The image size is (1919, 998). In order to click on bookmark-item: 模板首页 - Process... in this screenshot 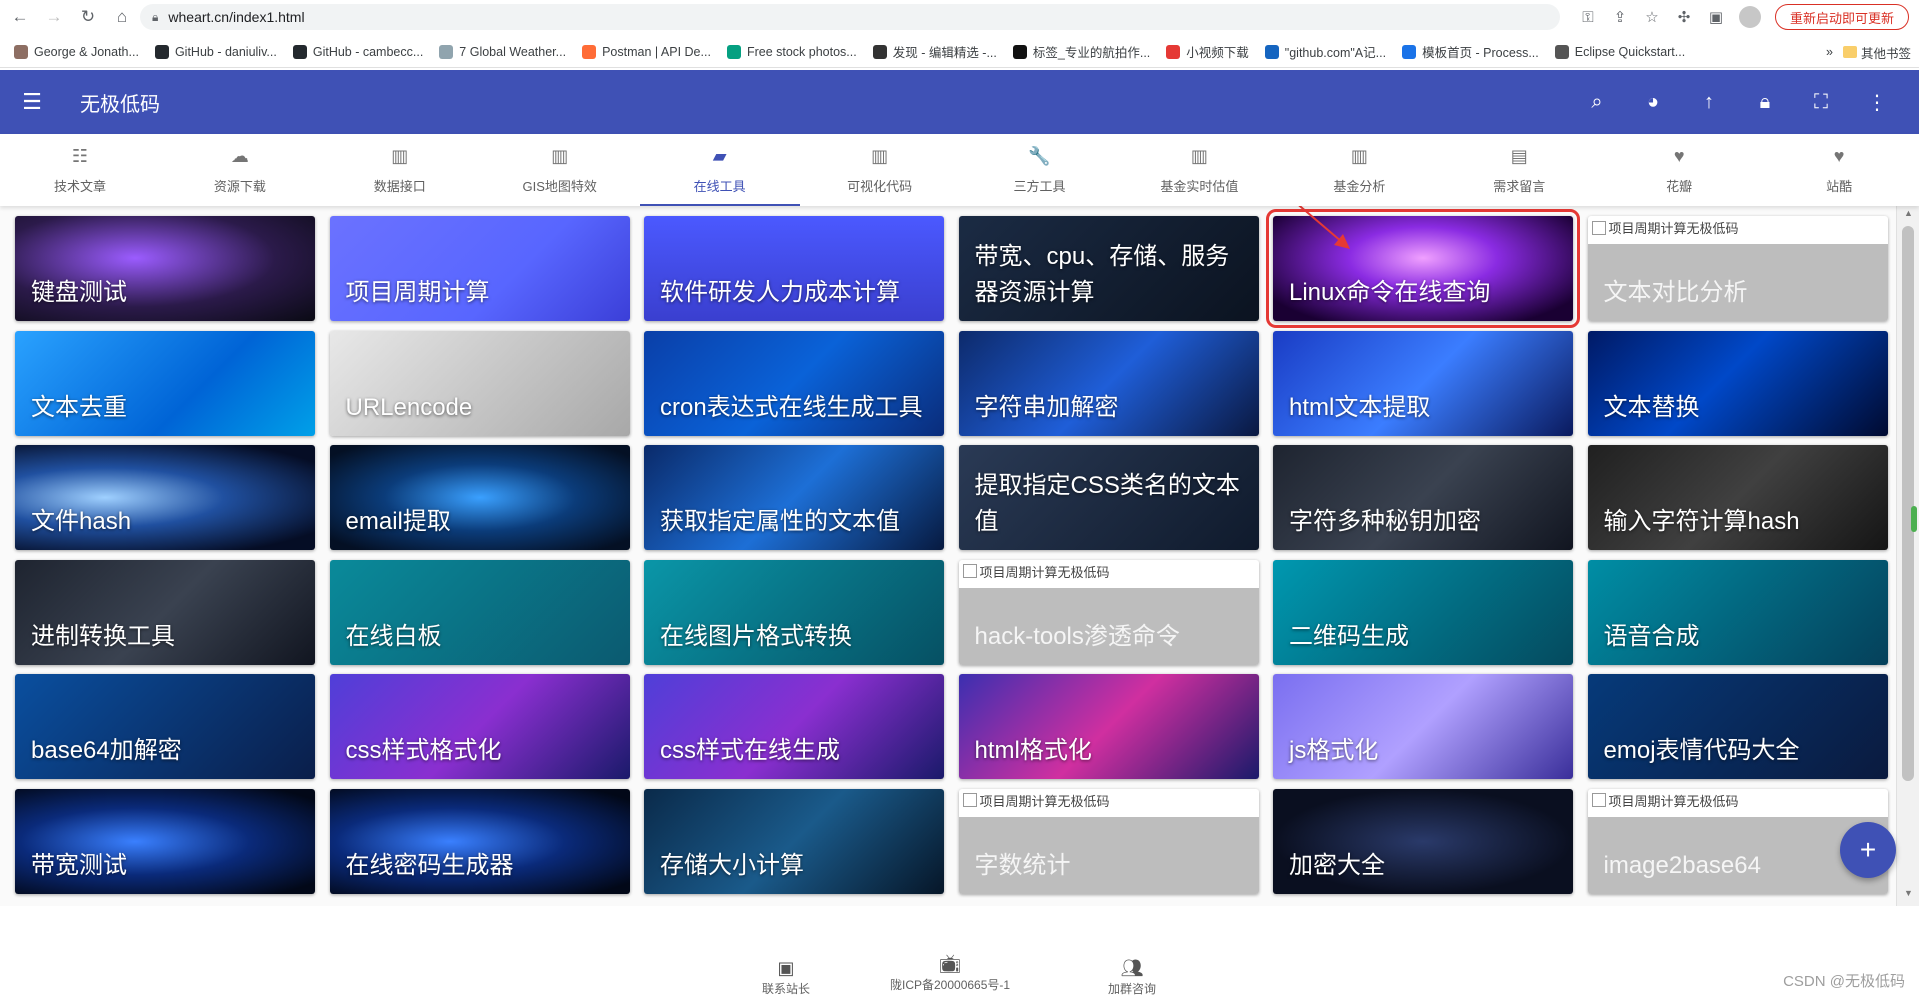, I will do `click(1470, 51)`.